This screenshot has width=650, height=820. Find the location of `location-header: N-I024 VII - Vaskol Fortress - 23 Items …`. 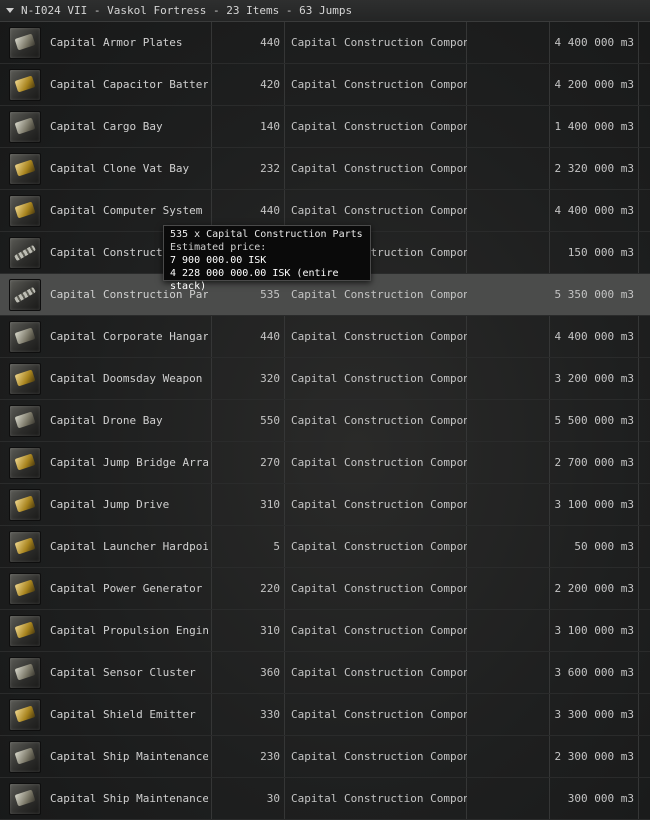

location-header: N-I024 VII - Vaskol Fortress - 23 Items … is located at coordinates (325, 11).